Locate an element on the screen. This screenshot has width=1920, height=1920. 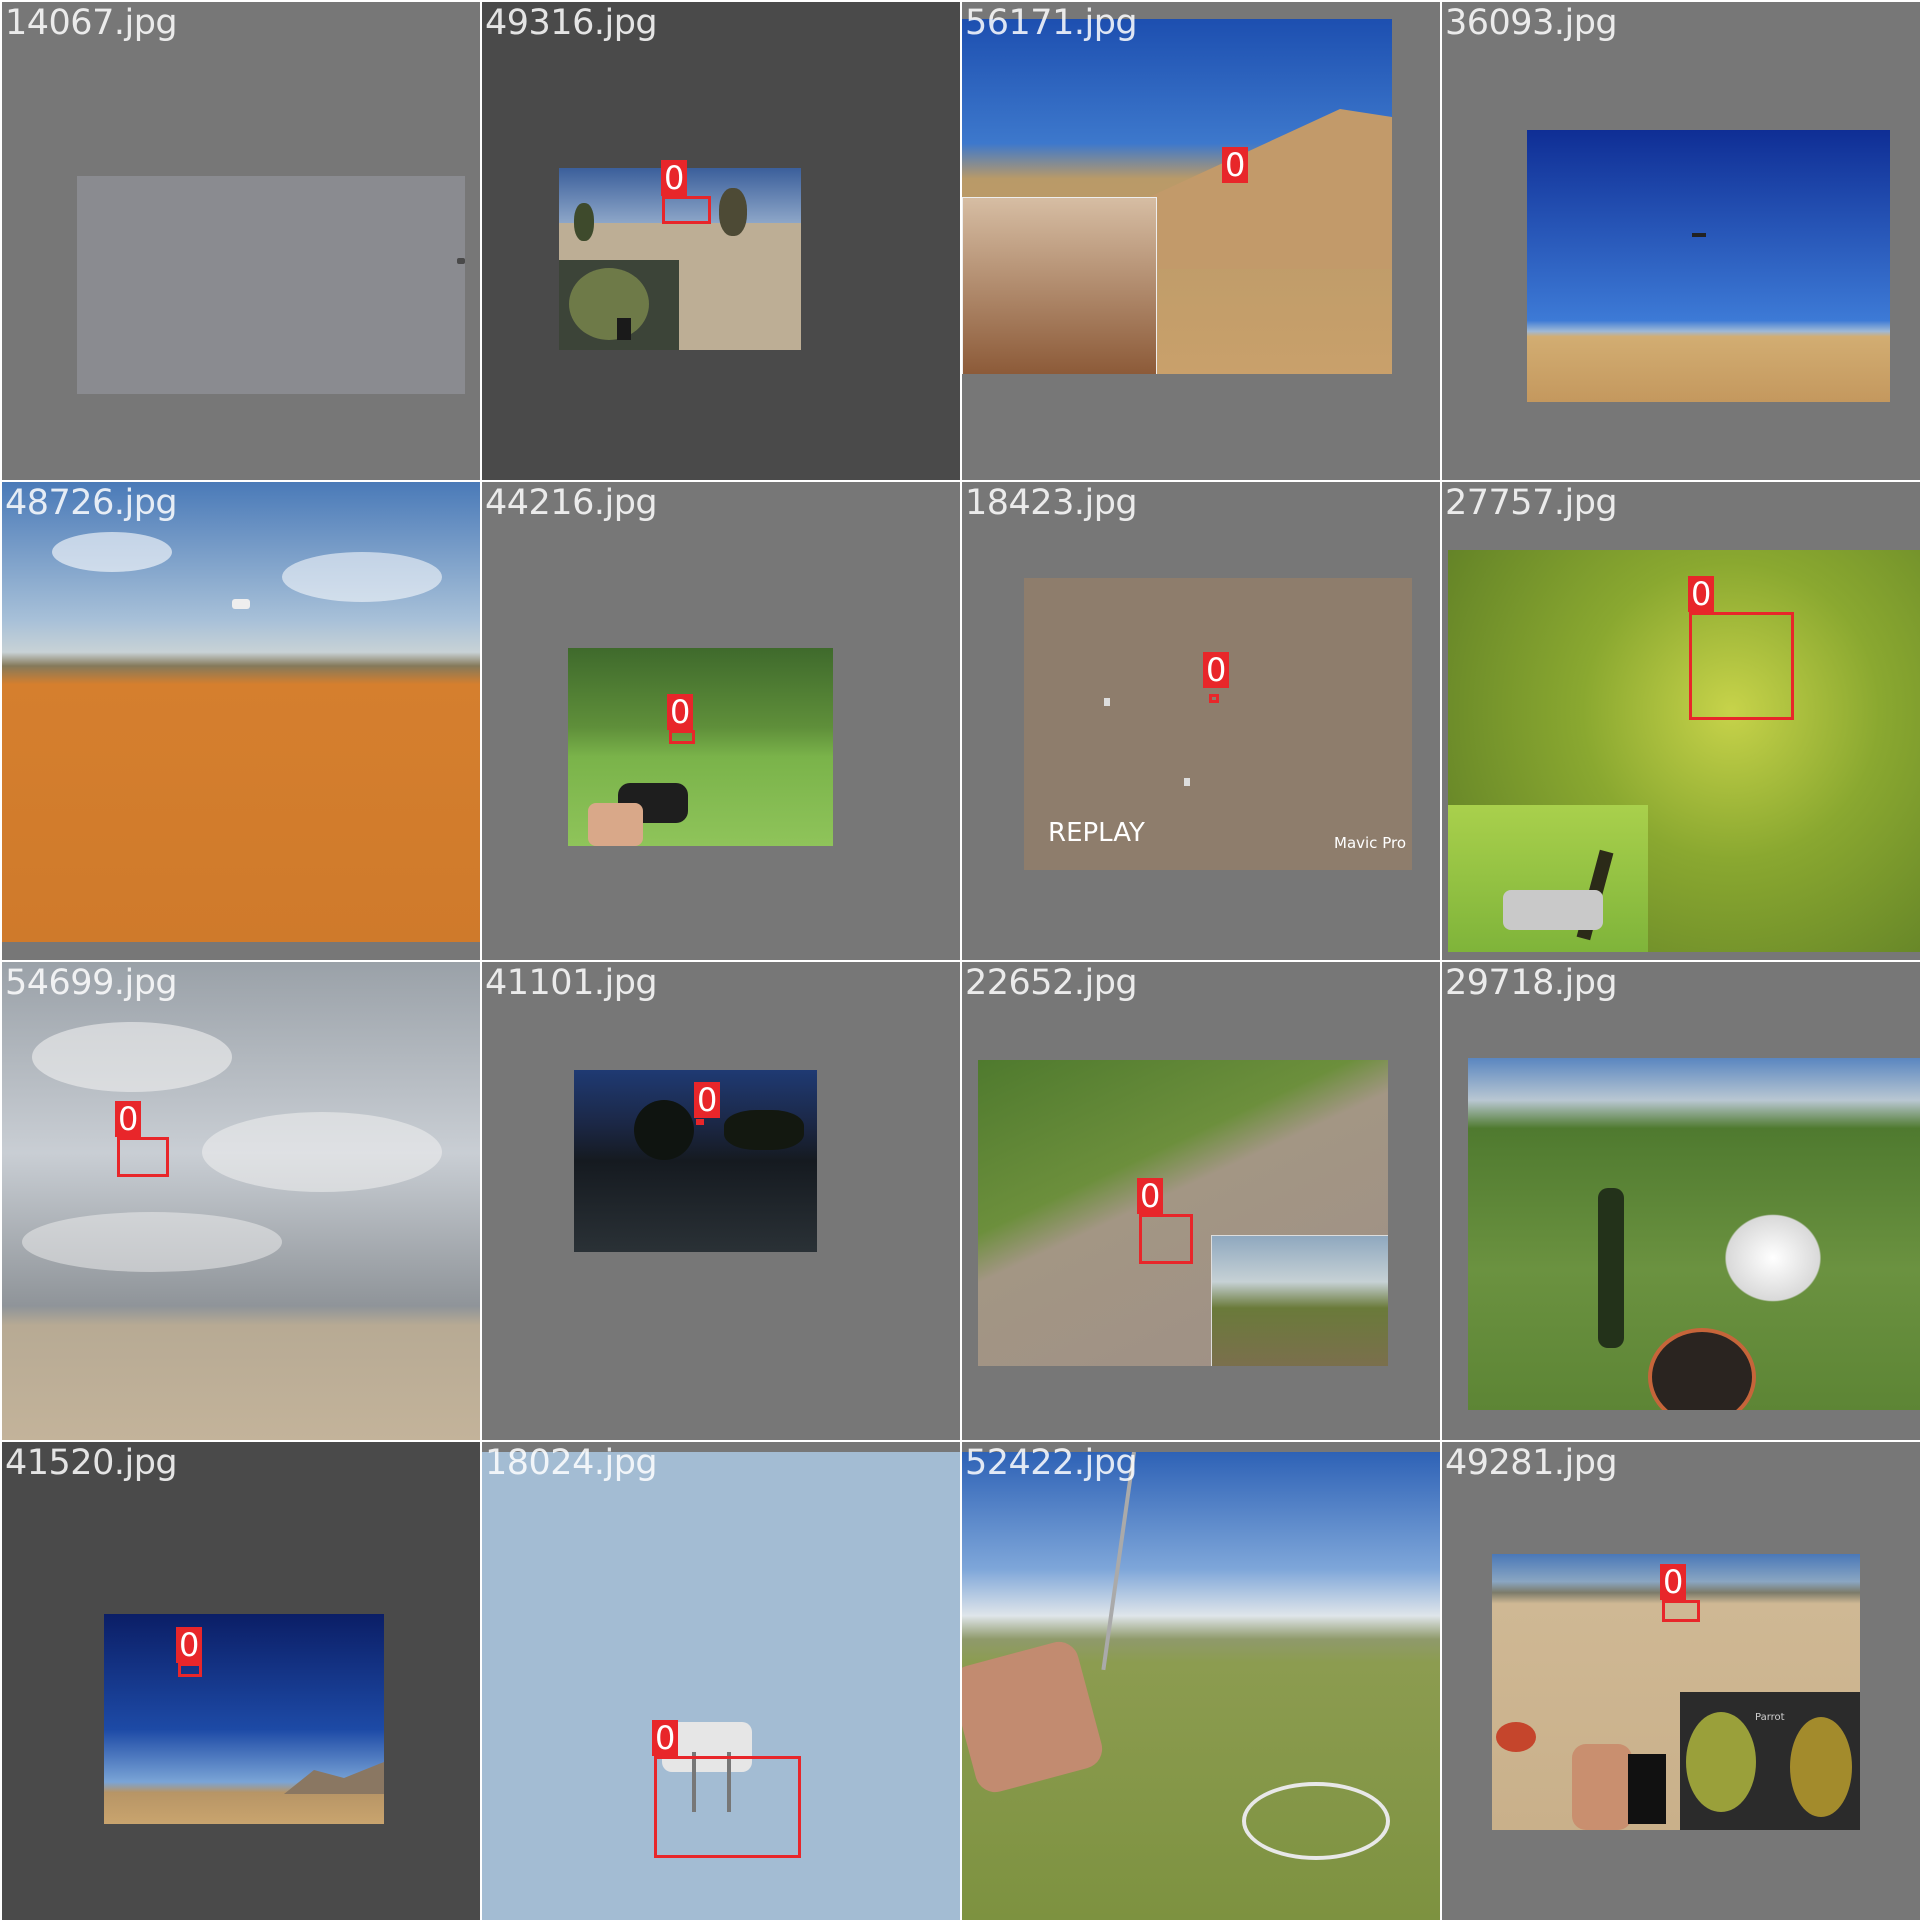
tile-49316: 0 49316.jpg is located at coordinates (721, 241).